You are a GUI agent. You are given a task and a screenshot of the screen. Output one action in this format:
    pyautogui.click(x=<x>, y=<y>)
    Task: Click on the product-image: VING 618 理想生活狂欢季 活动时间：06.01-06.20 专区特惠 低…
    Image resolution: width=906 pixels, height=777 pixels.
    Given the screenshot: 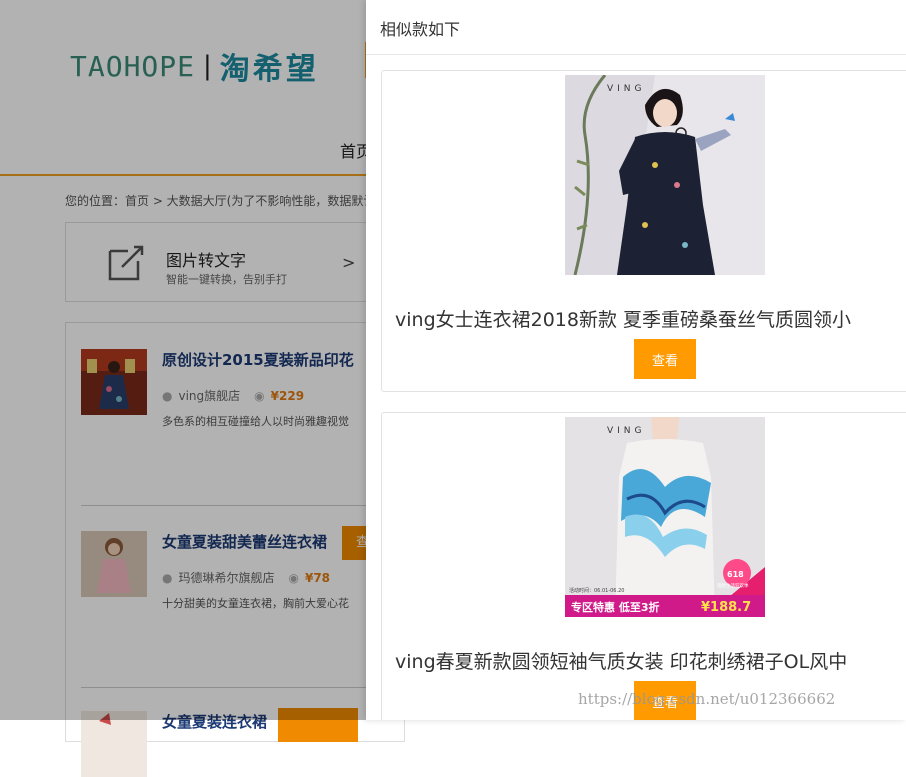 What is the action you would take?
    pyautogui.click(x=665, y=517)
    